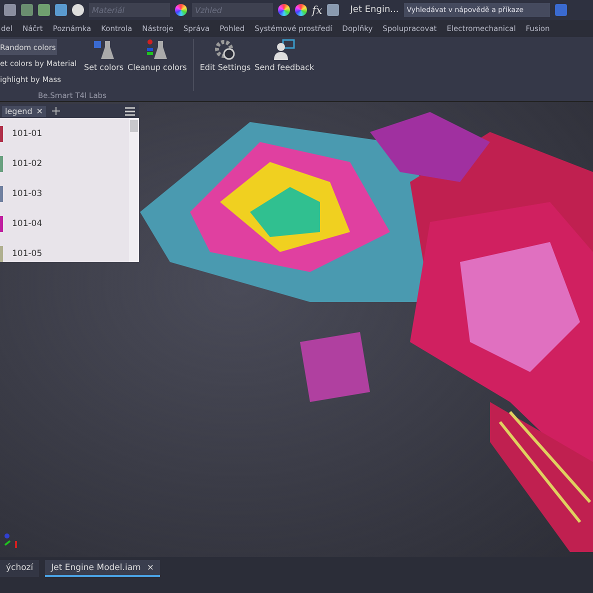  Describe the element at coordinates (134, 190) in the screenshot. I see `scrollbar` at that location.